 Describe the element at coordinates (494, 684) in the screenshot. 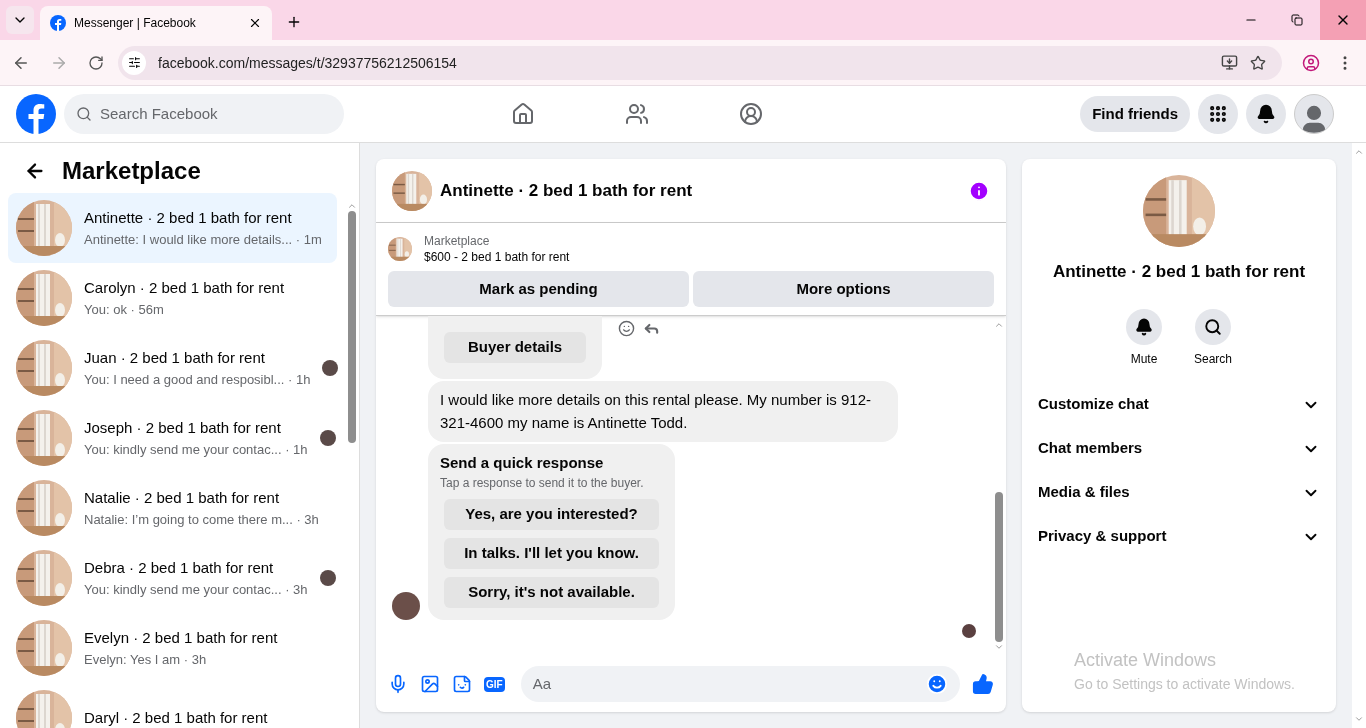

I see `gif-button: GIF` at that location.